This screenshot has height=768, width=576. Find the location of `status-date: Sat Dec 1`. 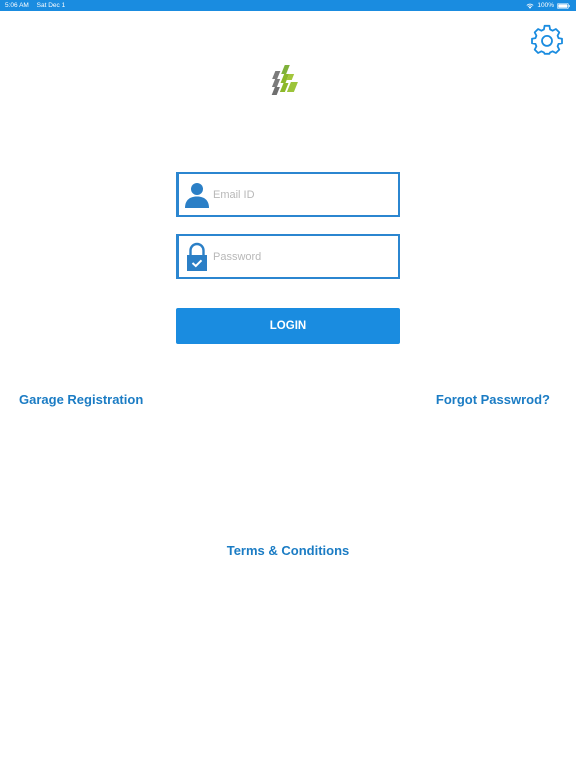

status-date: Sat Dec 1 is located at coordinates (51, 5).